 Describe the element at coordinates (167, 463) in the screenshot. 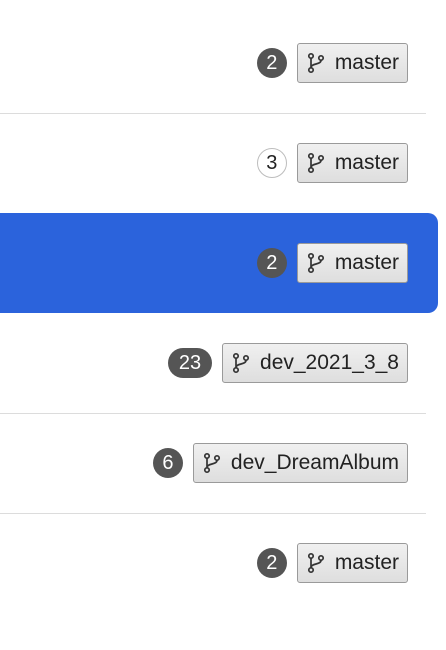

I see `change-count-badge: 6` at that location.